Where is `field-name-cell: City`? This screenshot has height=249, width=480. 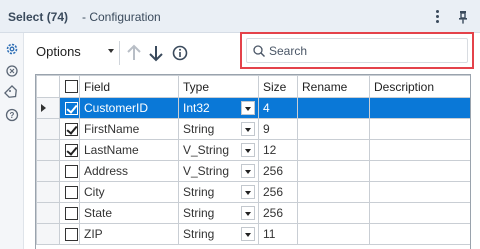 field-name-cell: City is located at coordinates (129, 192).